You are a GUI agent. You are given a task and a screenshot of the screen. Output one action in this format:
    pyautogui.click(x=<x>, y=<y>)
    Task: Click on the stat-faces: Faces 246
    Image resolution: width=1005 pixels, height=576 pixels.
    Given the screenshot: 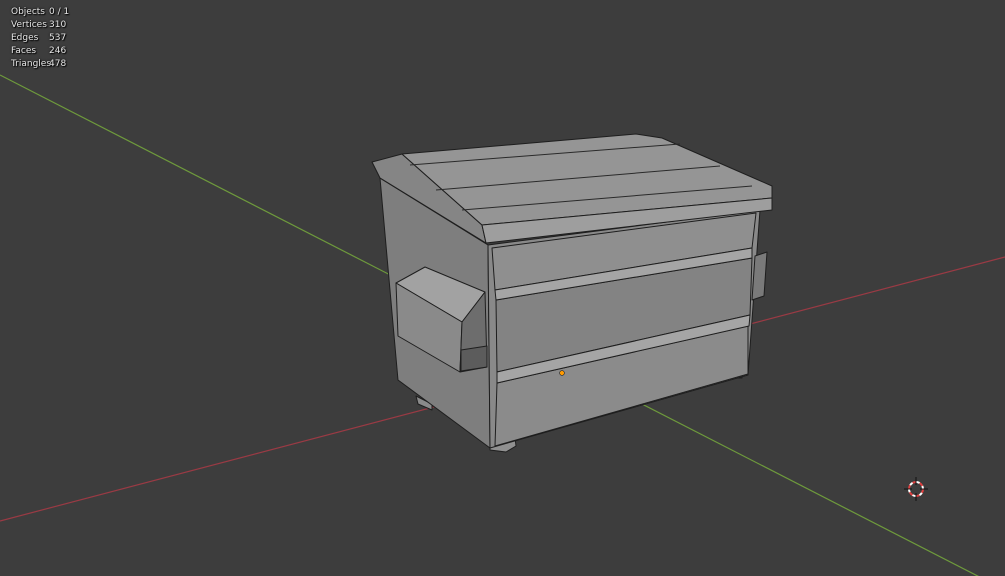 What is the action you would take?
    pyautogui.click(x=40, y=51)
    